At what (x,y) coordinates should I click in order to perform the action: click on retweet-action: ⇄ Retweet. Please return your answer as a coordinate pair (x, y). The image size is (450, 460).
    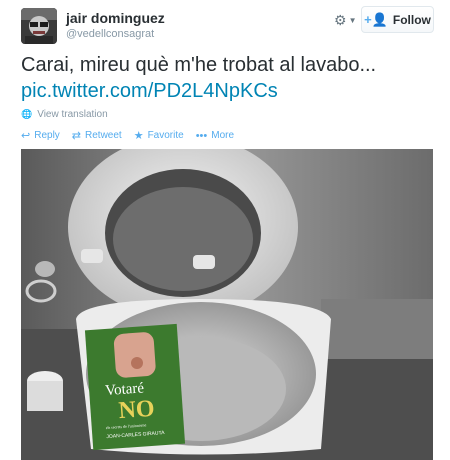
    Looking at the image, I should click on (97, 135).